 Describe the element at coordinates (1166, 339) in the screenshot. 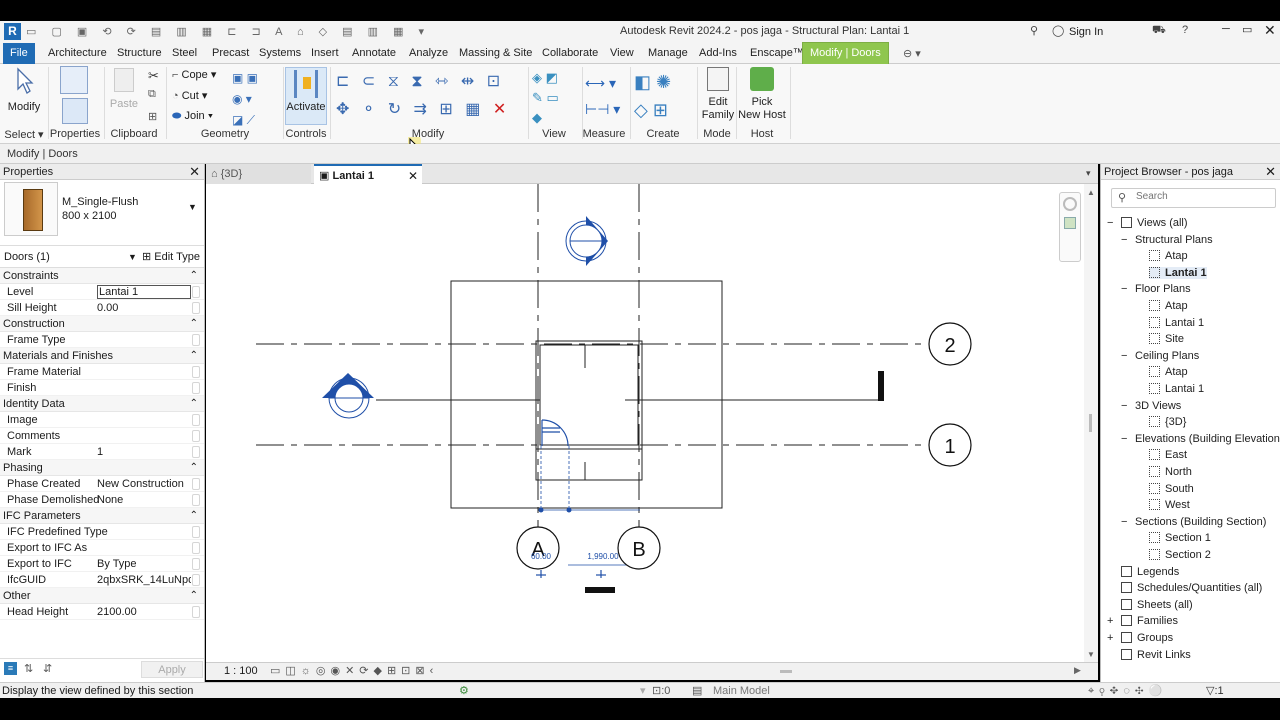

I see `browser-node: Site` at that location.